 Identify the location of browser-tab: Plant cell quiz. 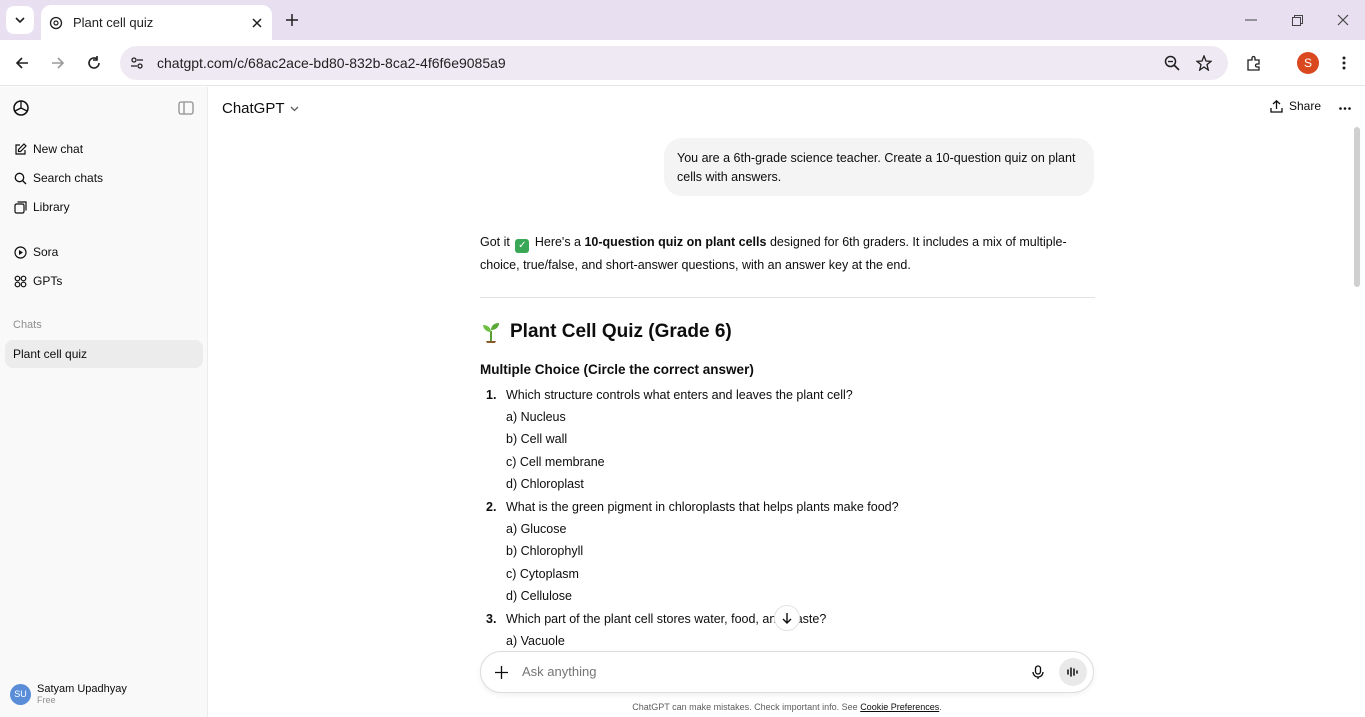
(156, 22).